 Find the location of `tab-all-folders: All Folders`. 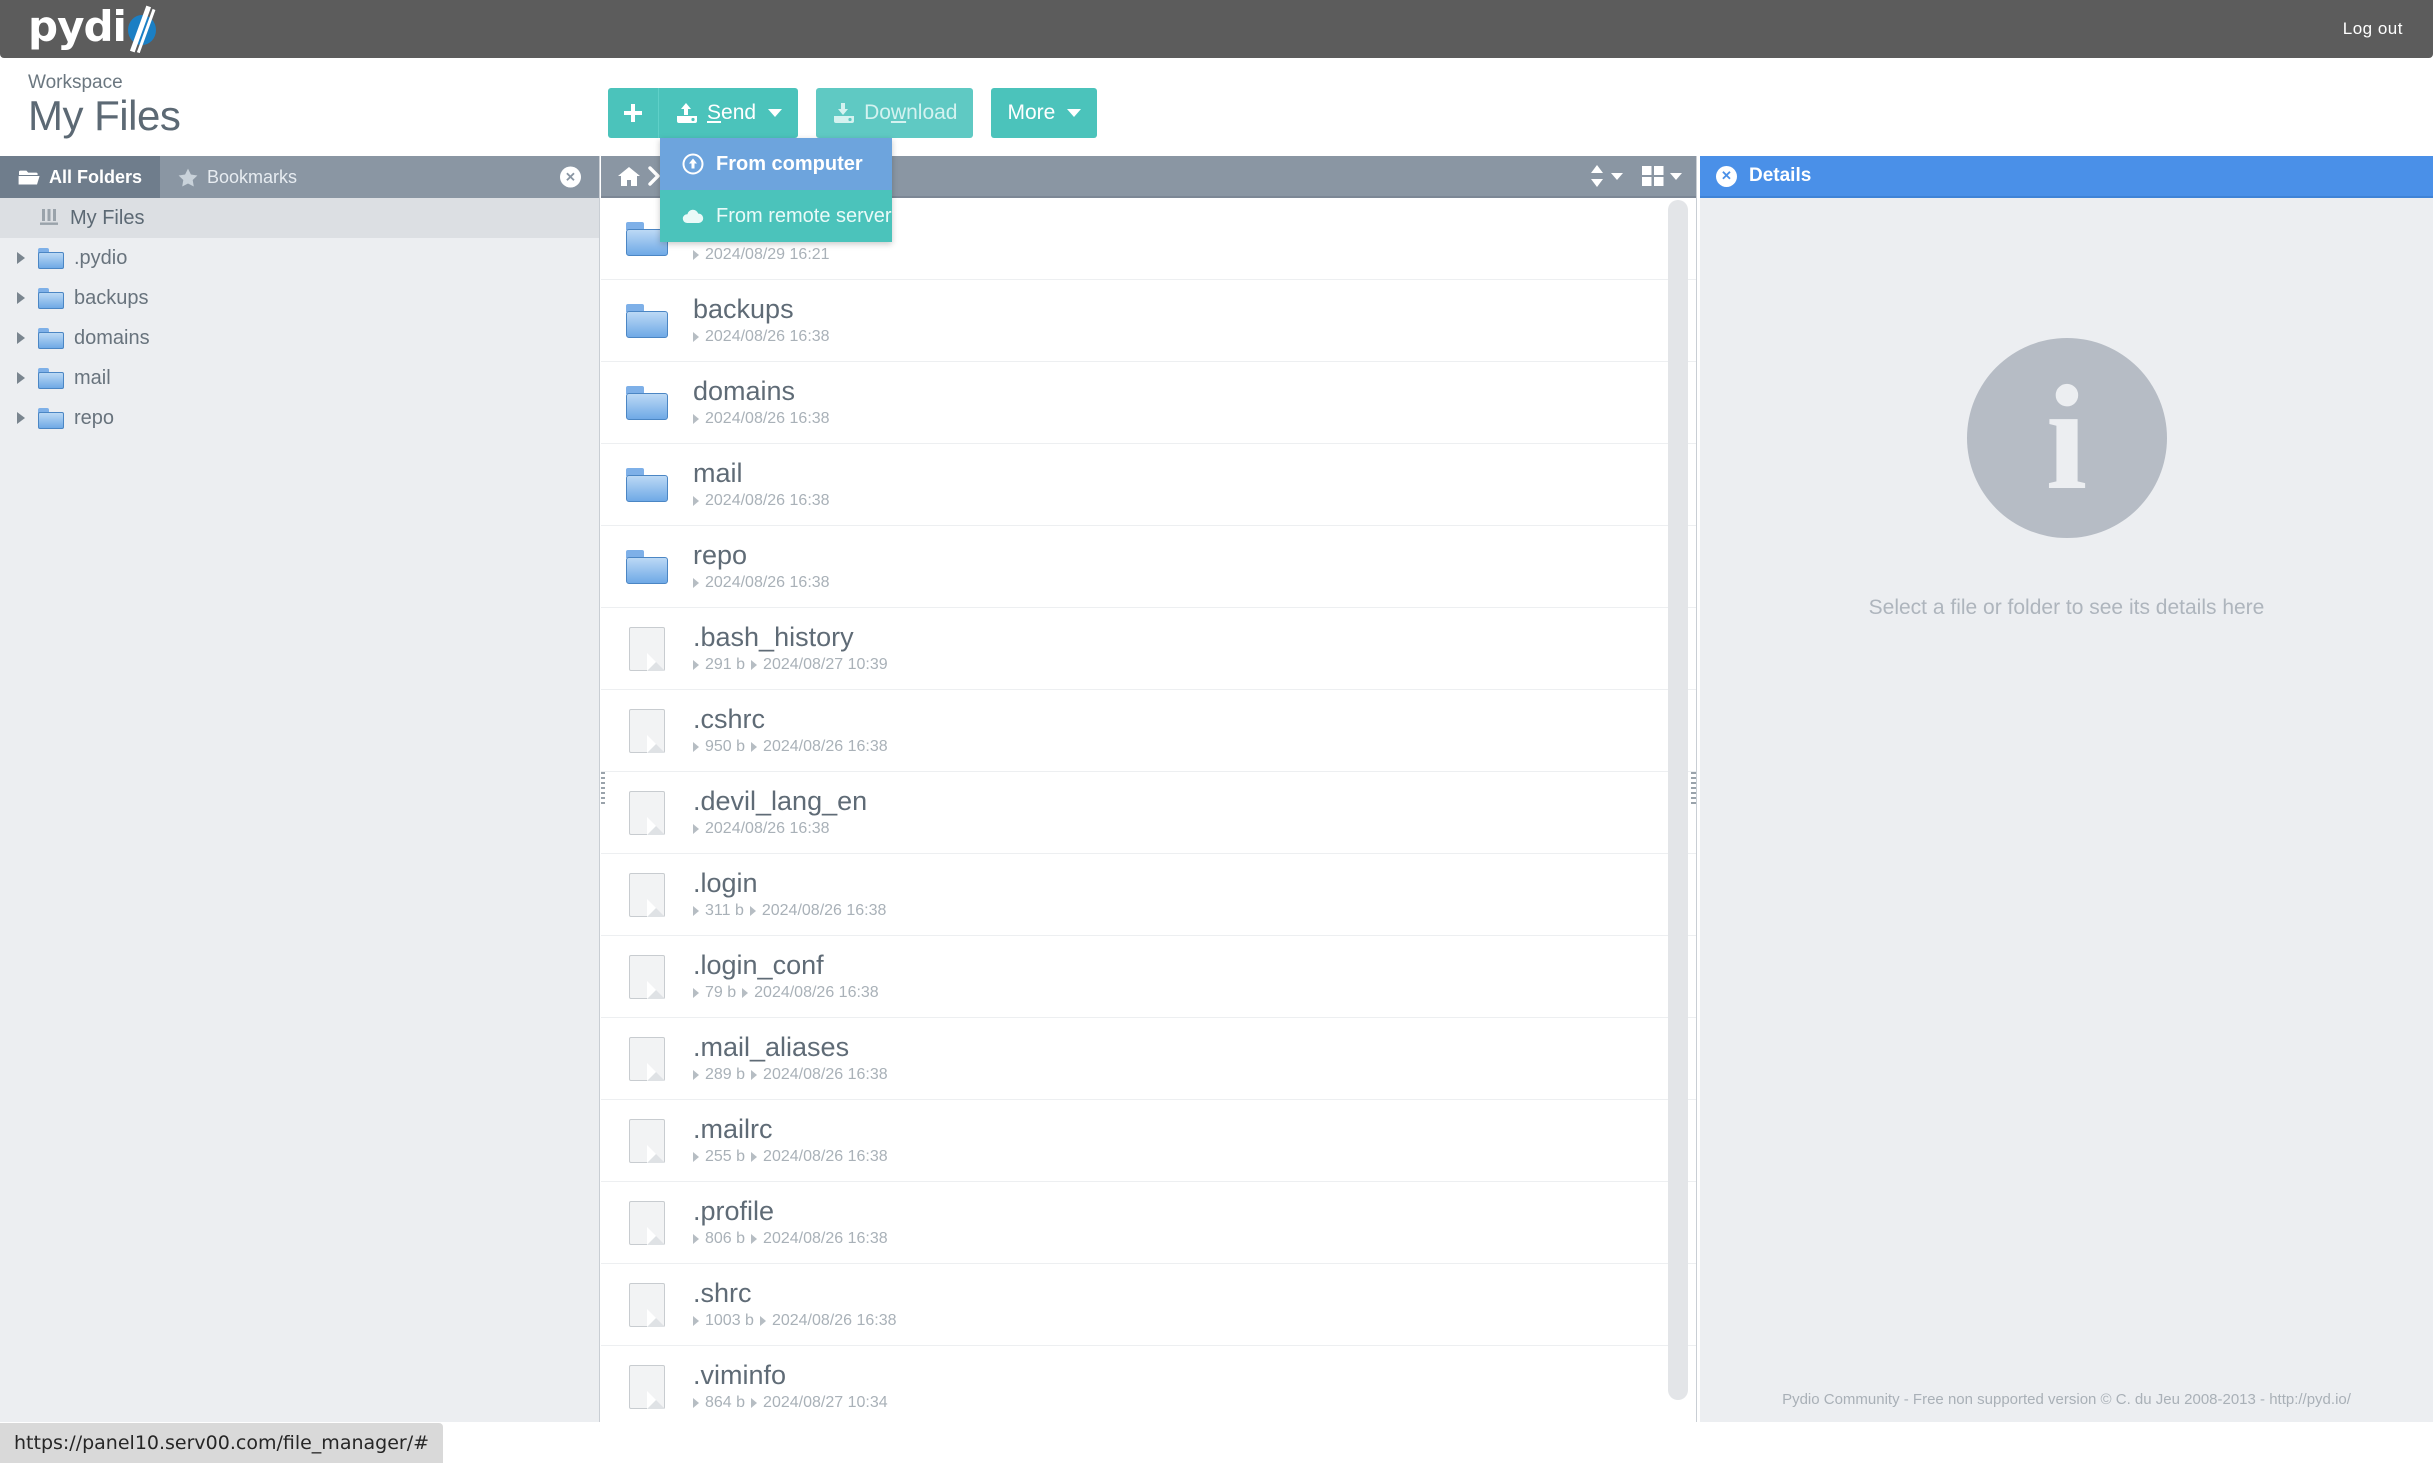

tab-all-folders: All Folders is located at coordinates (80, 177).